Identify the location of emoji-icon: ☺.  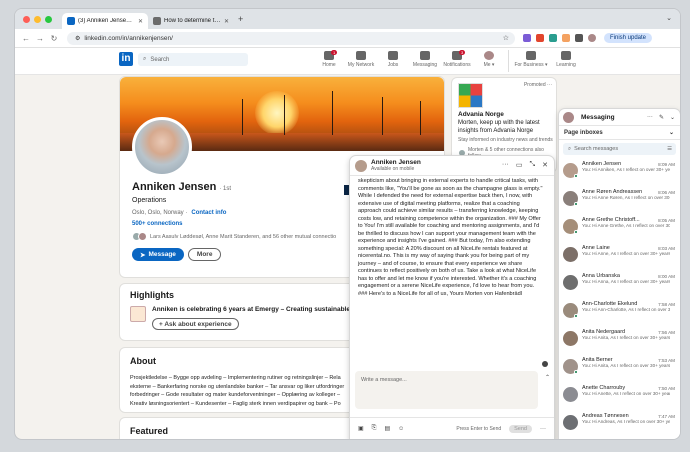
(401, 429).